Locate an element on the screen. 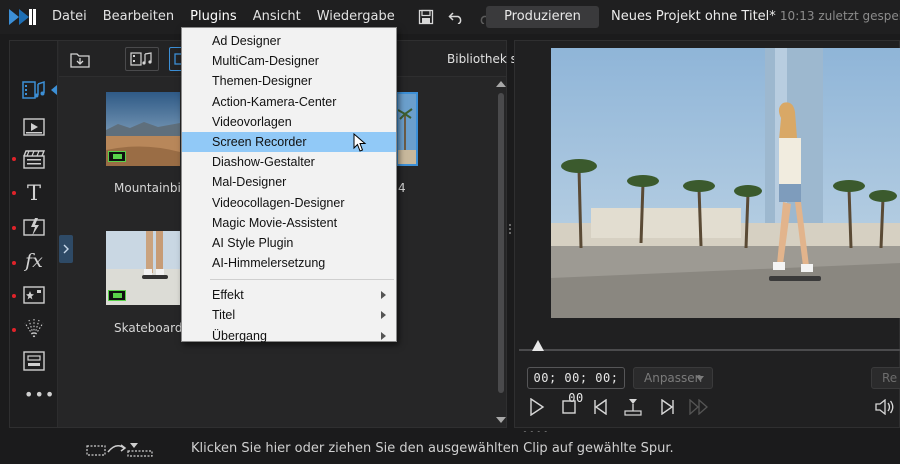 The image size is (900, 464). room-rail: T fx ••• is located at coordinates (34, 234).